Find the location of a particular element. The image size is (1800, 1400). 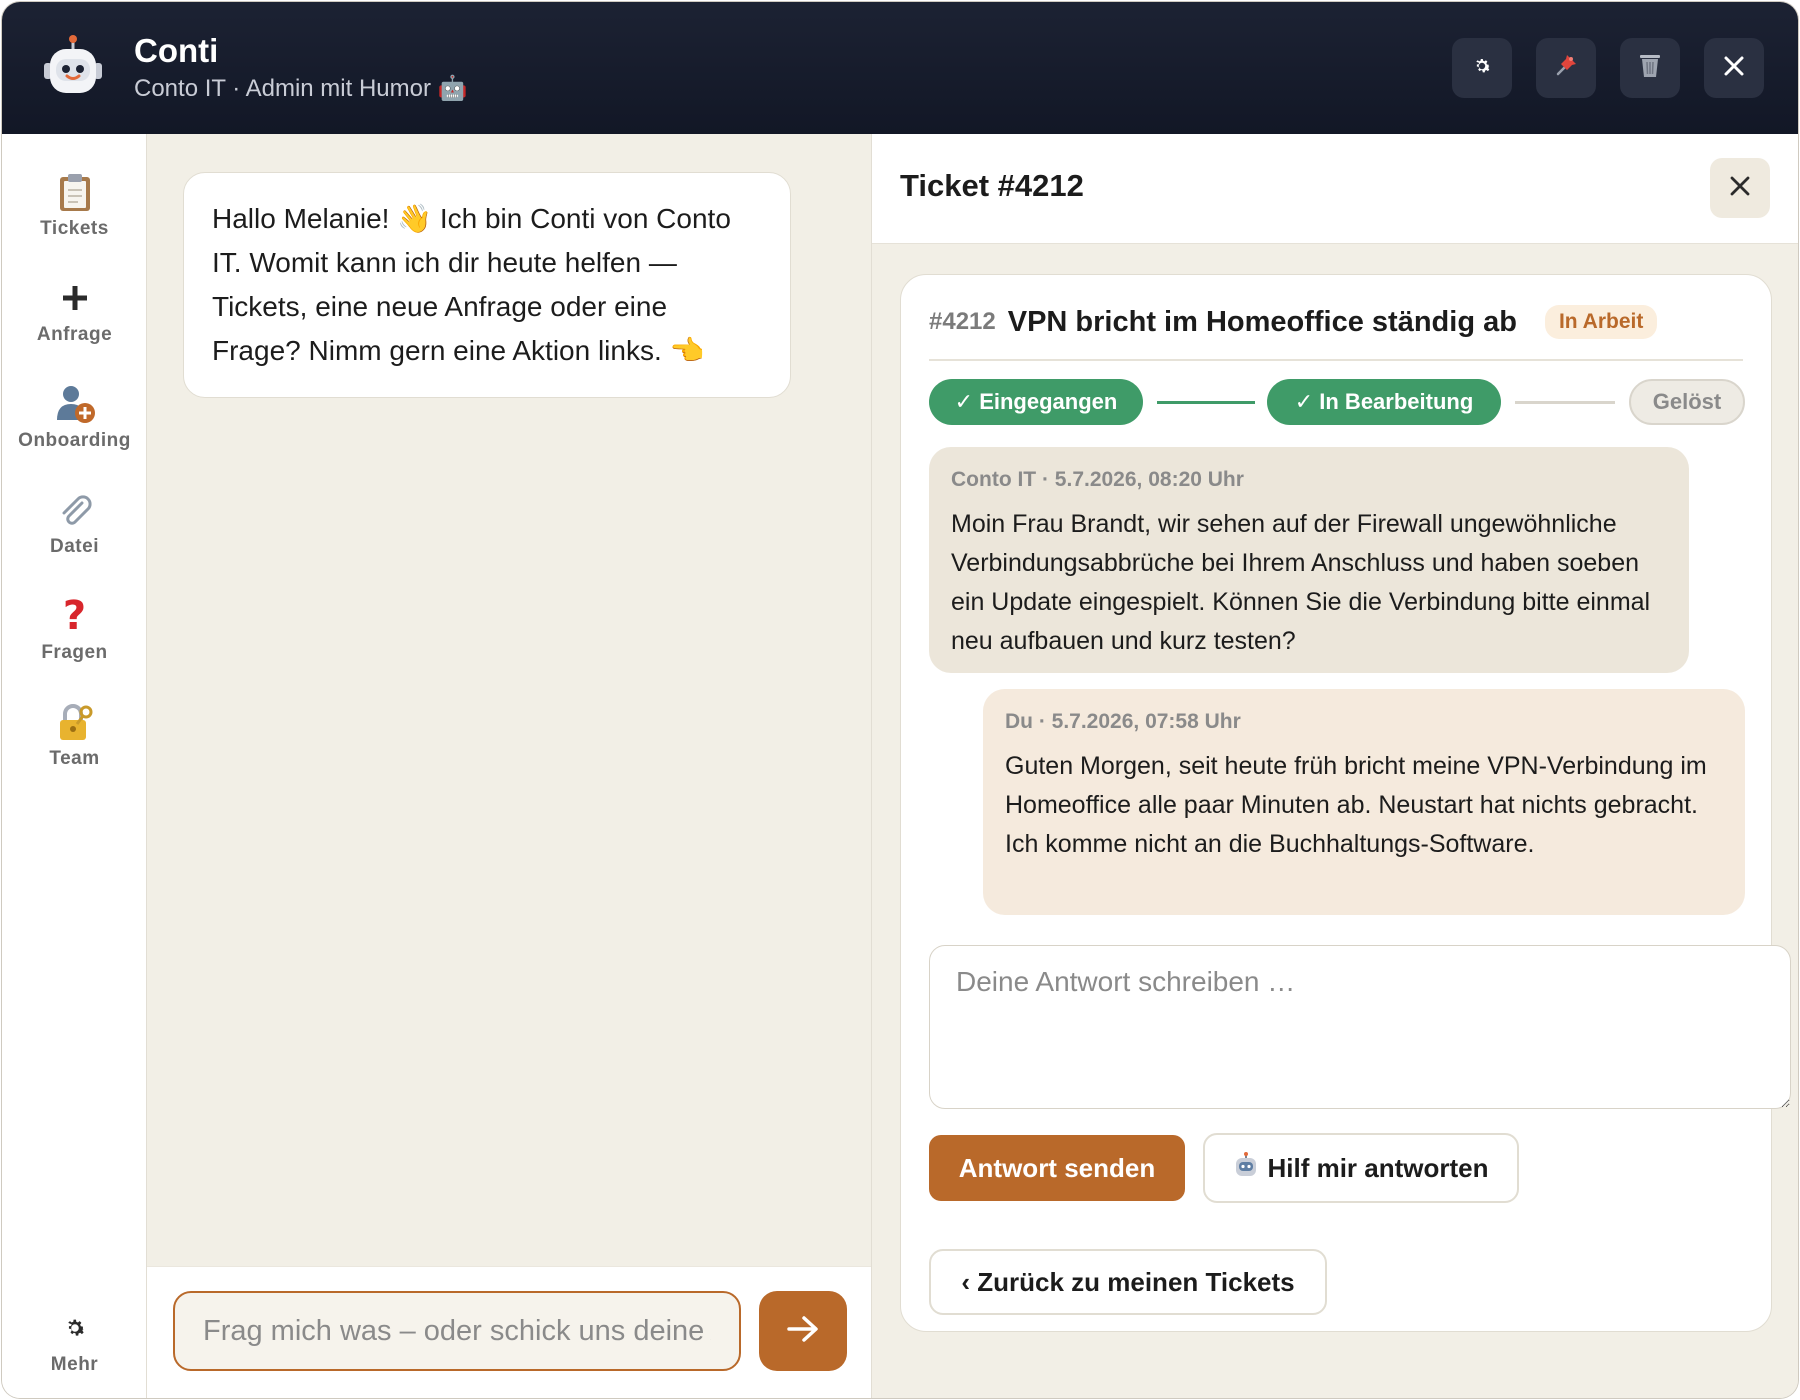

sidebar-item-tickets: Tickets is located at coordinates (74, 215).